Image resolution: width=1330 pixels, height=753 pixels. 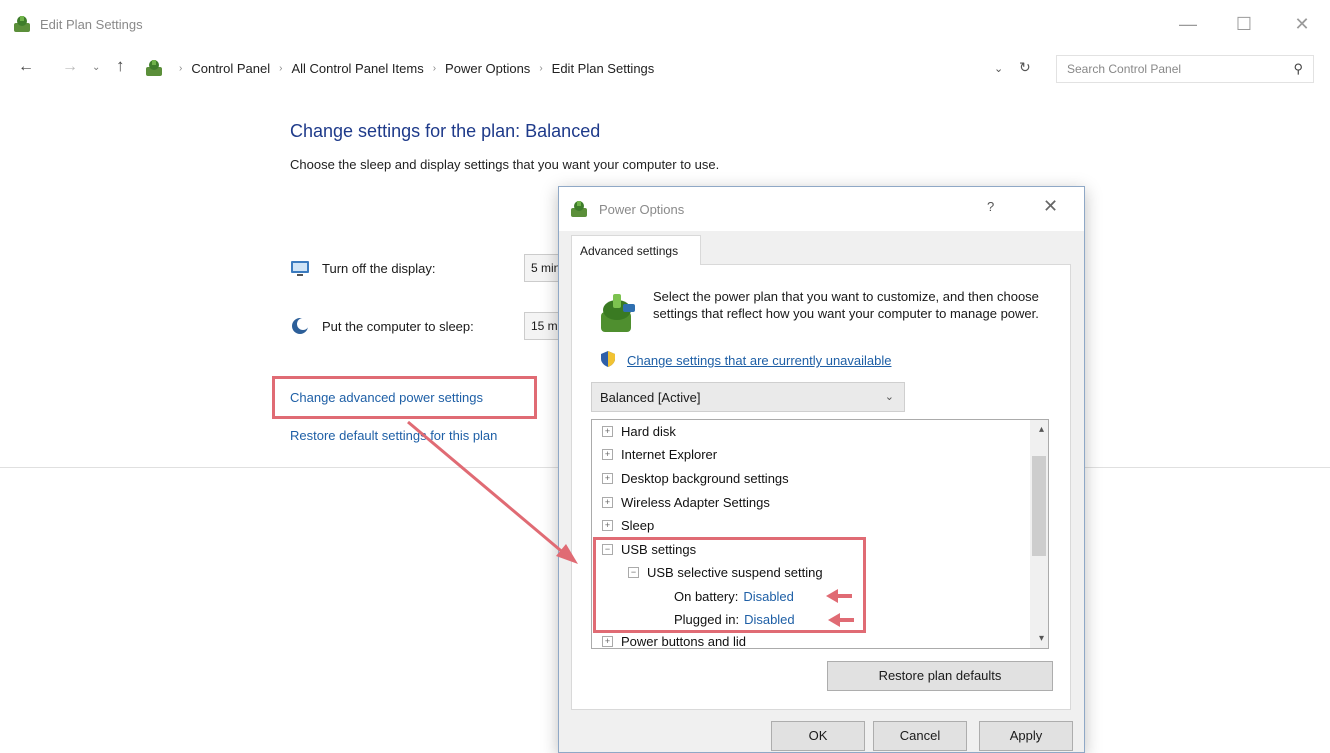 I want to click on tab-advanced-settings: Advanced settings, so click(x=636, y=250).